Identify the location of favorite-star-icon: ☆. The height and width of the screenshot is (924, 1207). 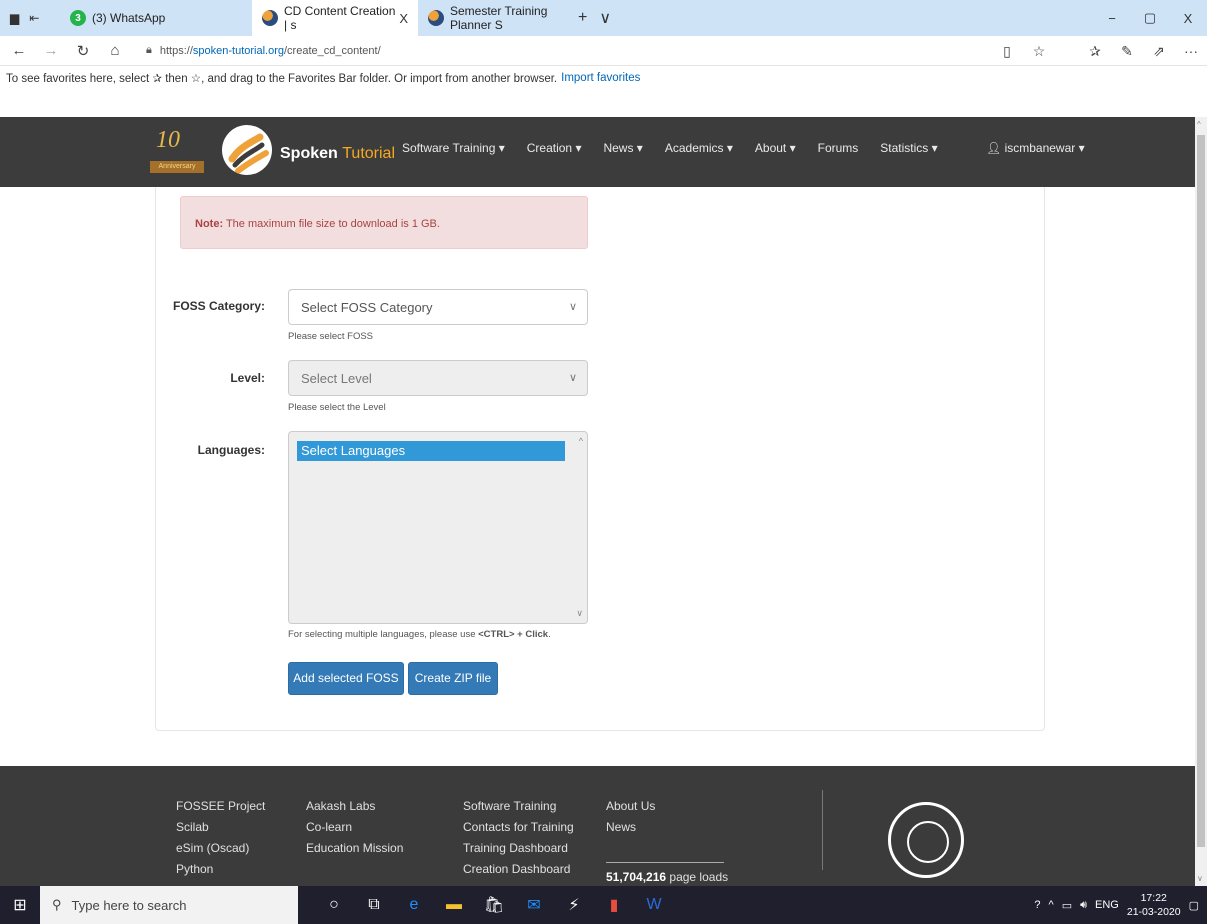
(1039, 51).